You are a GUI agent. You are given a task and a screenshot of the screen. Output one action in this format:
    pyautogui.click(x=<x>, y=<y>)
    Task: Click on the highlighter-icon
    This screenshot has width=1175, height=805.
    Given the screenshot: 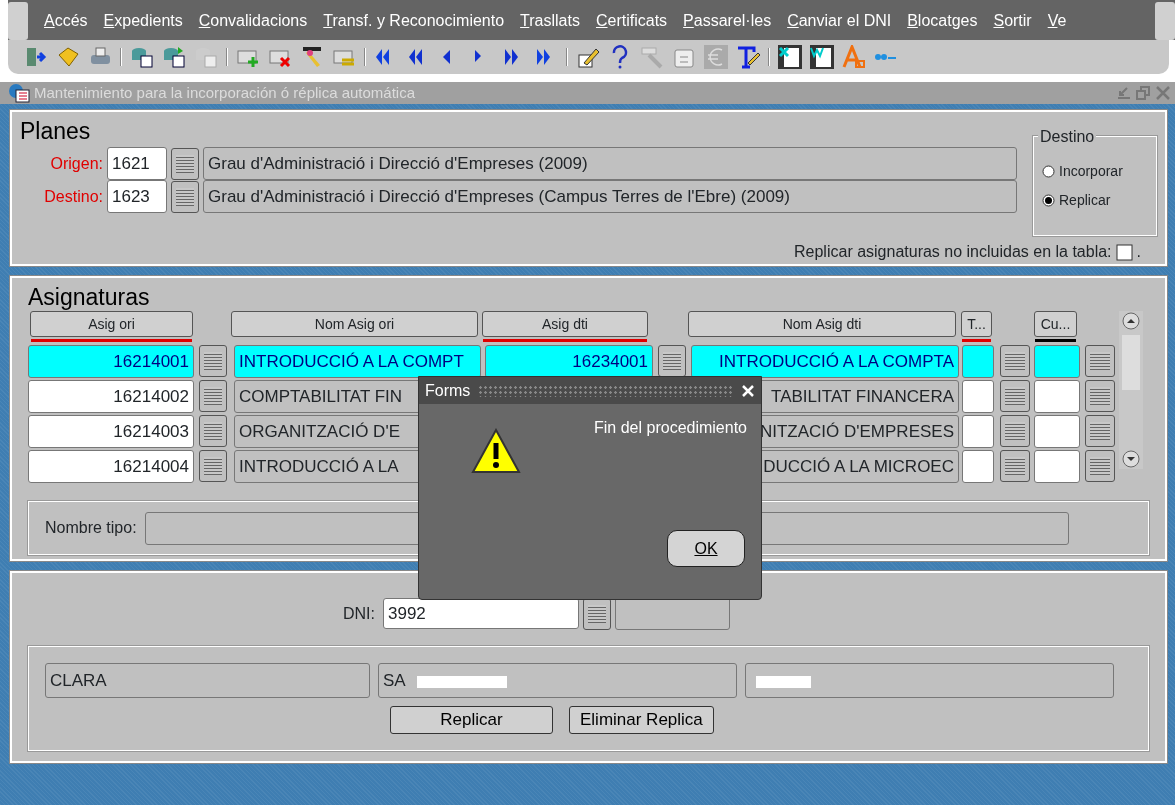 What is the action you would take?
    pyautogui.click(x=312, y=57)
    